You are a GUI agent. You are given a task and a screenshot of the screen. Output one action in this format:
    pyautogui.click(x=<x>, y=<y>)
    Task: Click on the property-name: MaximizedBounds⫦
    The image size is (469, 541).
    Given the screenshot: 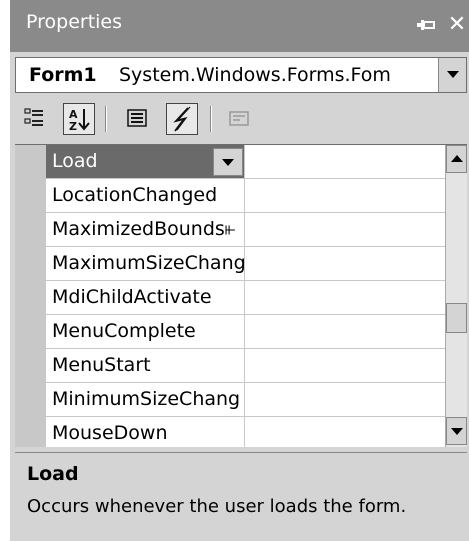 What is the action you would take?
    pyautogui.click(x=144, y=229)
    